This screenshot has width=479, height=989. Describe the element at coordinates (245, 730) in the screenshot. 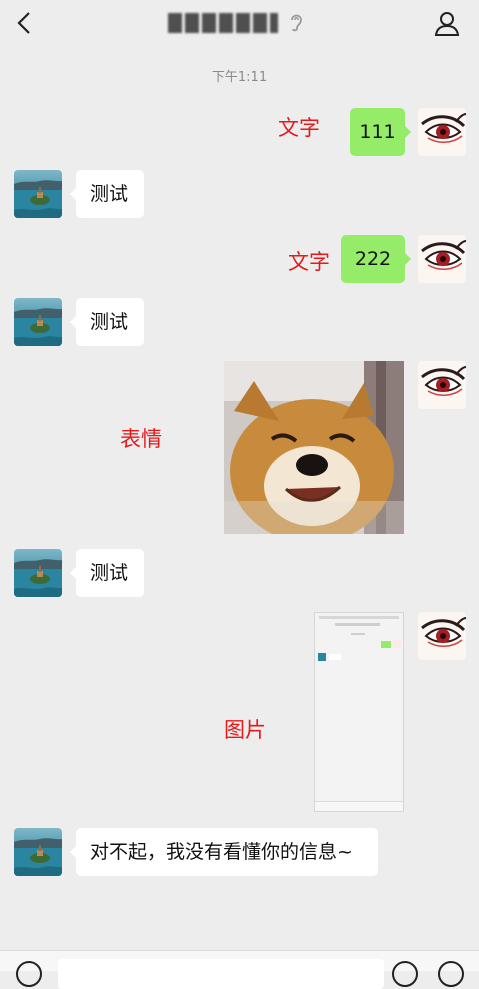

I see `annotation-image-label: 图片` at that location.